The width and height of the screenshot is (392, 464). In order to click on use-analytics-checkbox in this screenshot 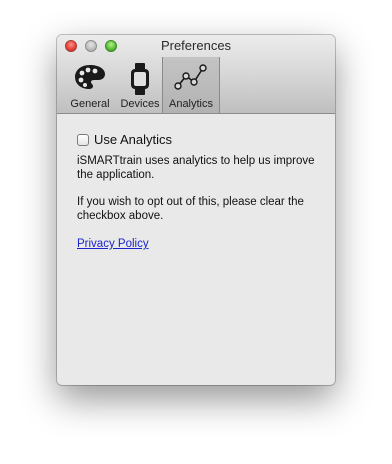, I will do `click(83, 140)`.